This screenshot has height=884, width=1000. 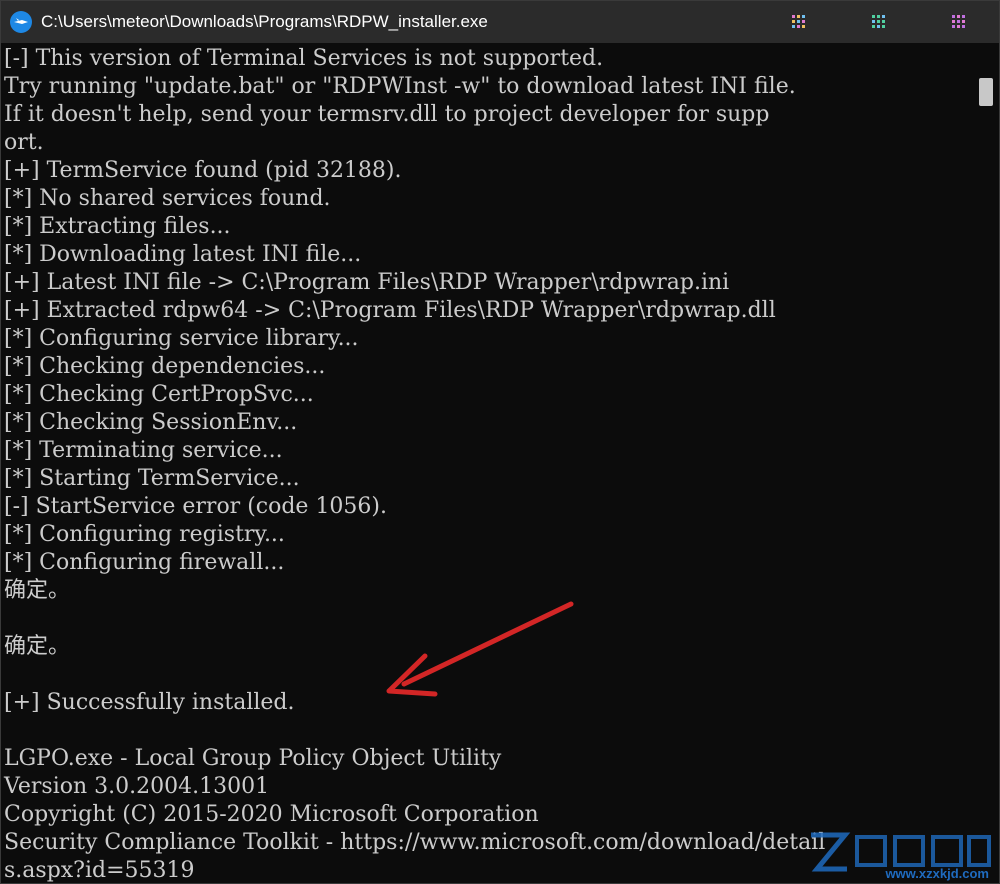 I want to click on minimize-button, so click(x=799, y=22).